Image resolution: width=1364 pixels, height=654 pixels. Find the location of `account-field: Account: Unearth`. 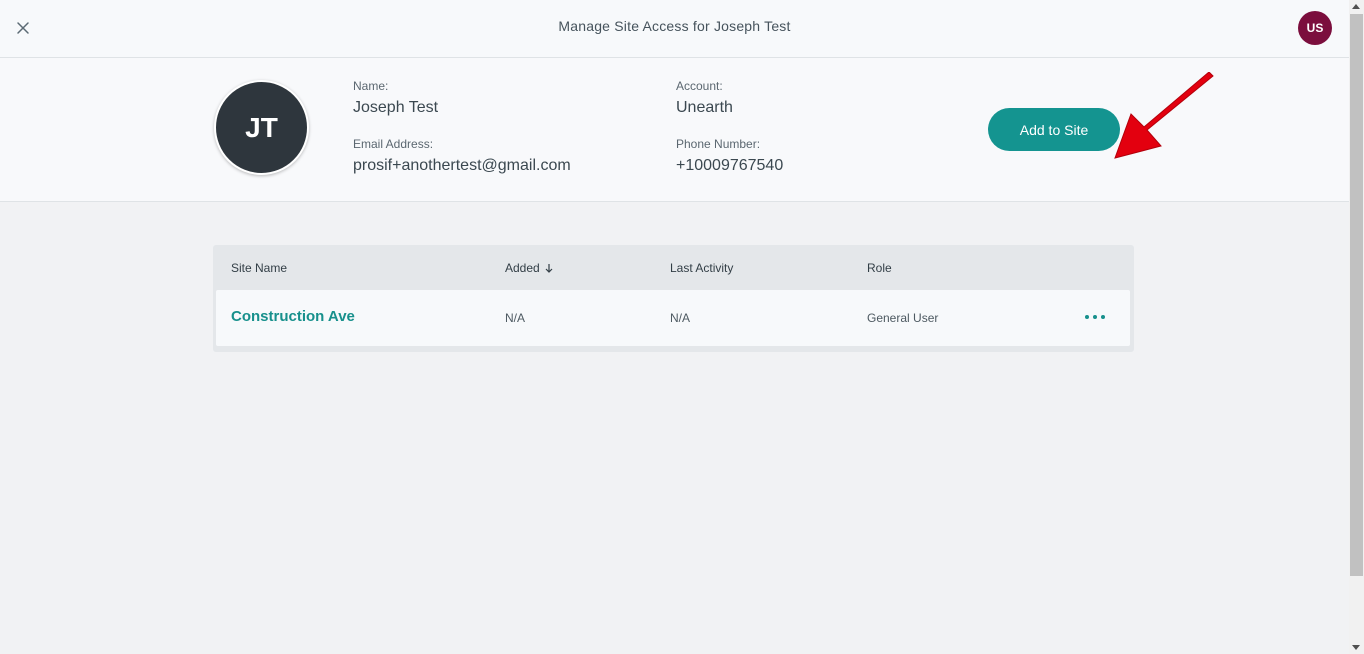

account-field: Account: Unearth is located at coordinates (704, 98).